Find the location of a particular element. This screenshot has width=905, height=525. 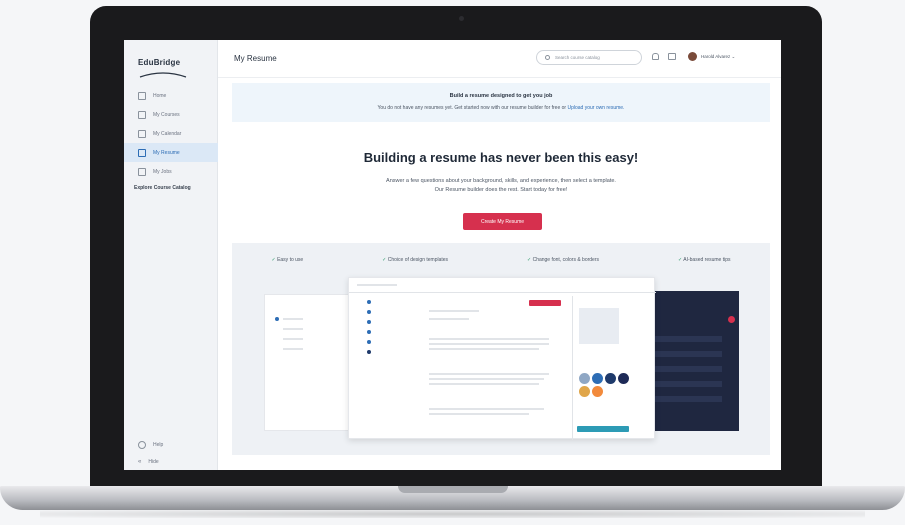

create-resume-button: Create My Resume is located at coordinates (502, 221).